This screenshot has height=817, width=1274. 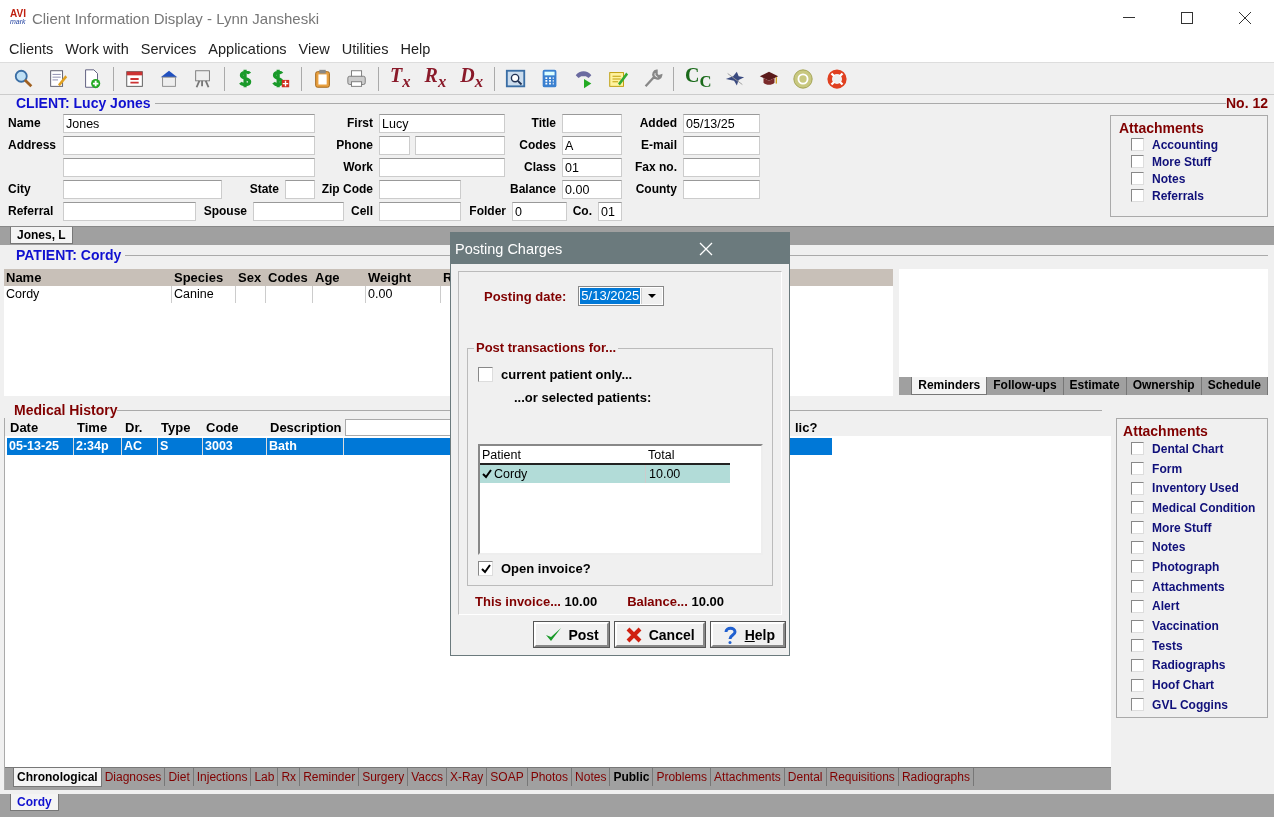 I want to click on help-button: Help, so click(x=747, y=634).